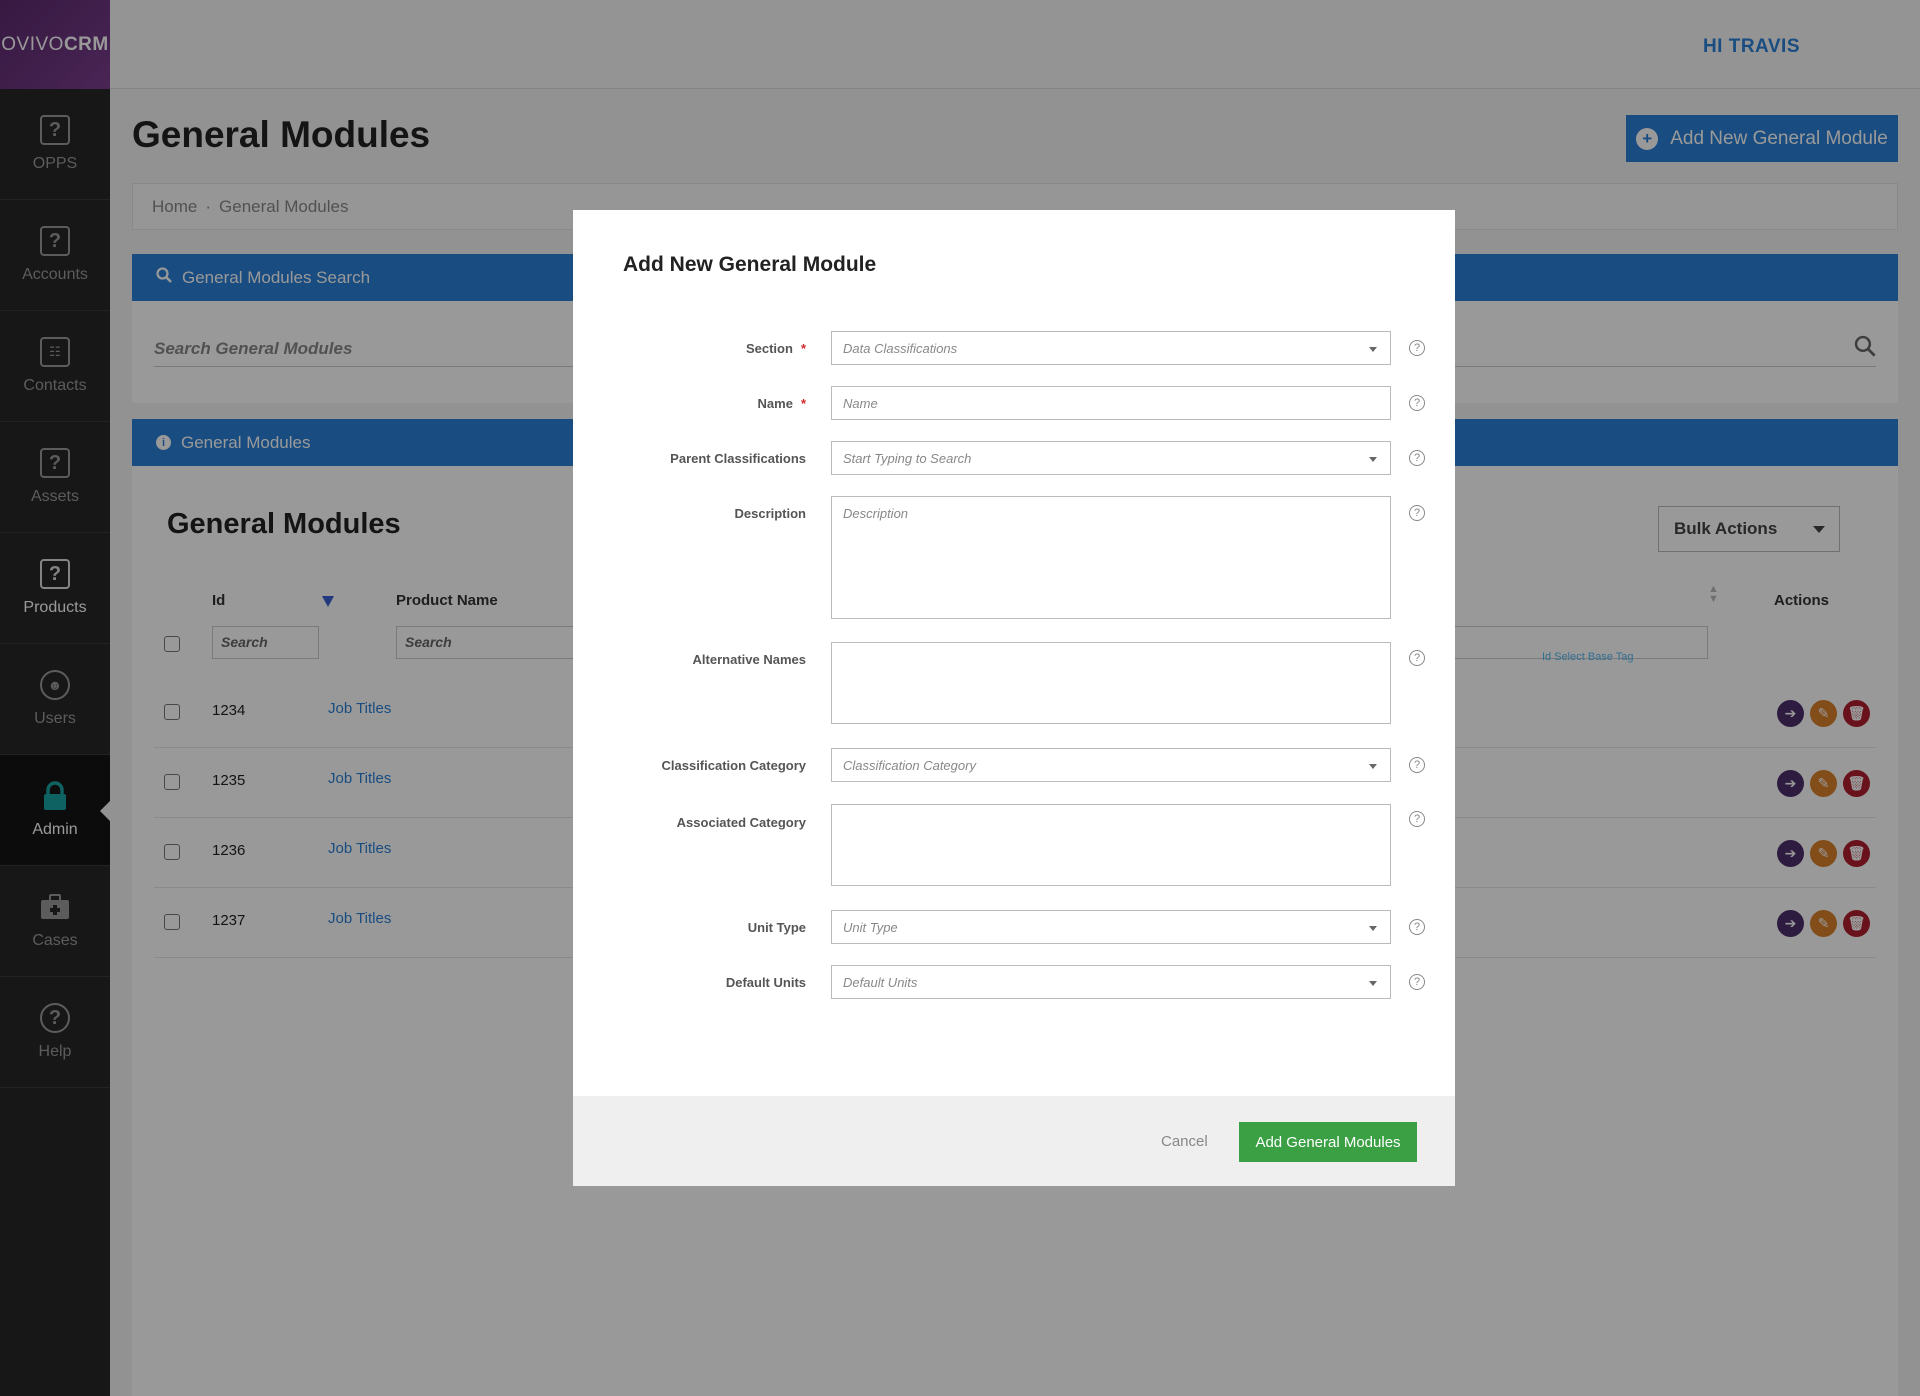 Image resolution: width=1920 pixels, height=1396 pixels. I want to click on modal-footer: Cancel Add General Modules, so click(1014, 1141).